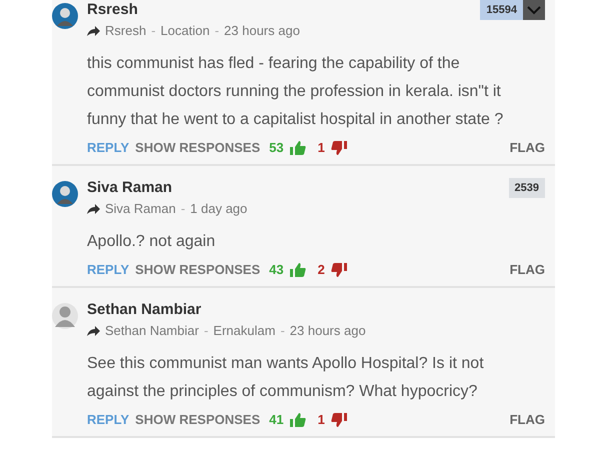  I want to click on upvote-count: 41, so click(276, 419).